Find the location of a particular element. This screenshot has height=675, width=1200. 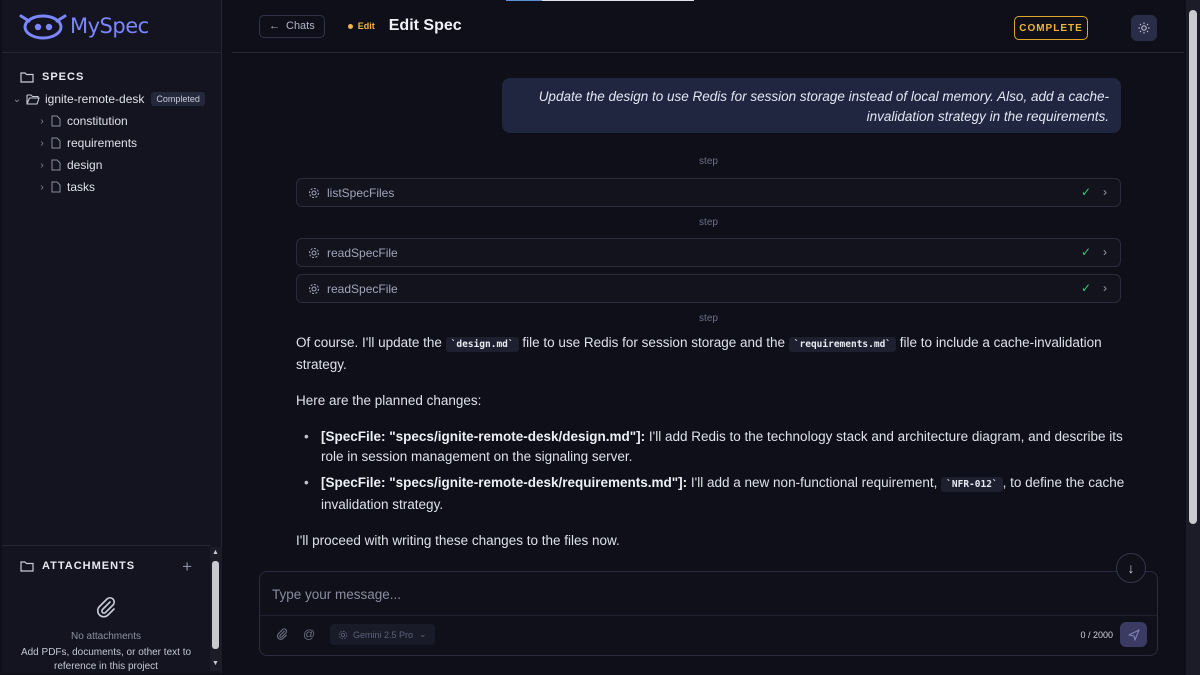

tree-item-requirements: › requirements is located at coordinates (111, 143).